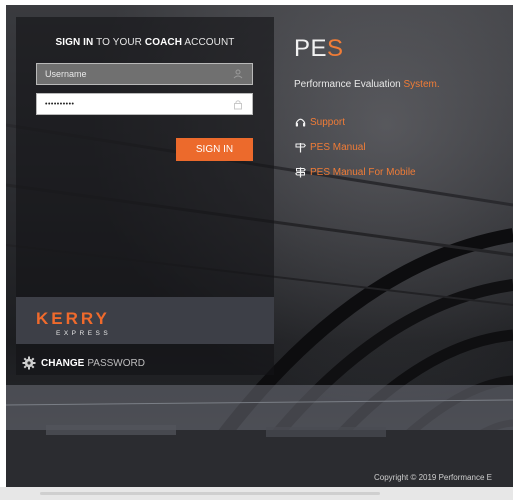 Image resolution: width=513 pixels, height=500 pixels. Describe the element at coordinates (311, 48) in the screenshot. I see `app-title-main: PE` at that location.